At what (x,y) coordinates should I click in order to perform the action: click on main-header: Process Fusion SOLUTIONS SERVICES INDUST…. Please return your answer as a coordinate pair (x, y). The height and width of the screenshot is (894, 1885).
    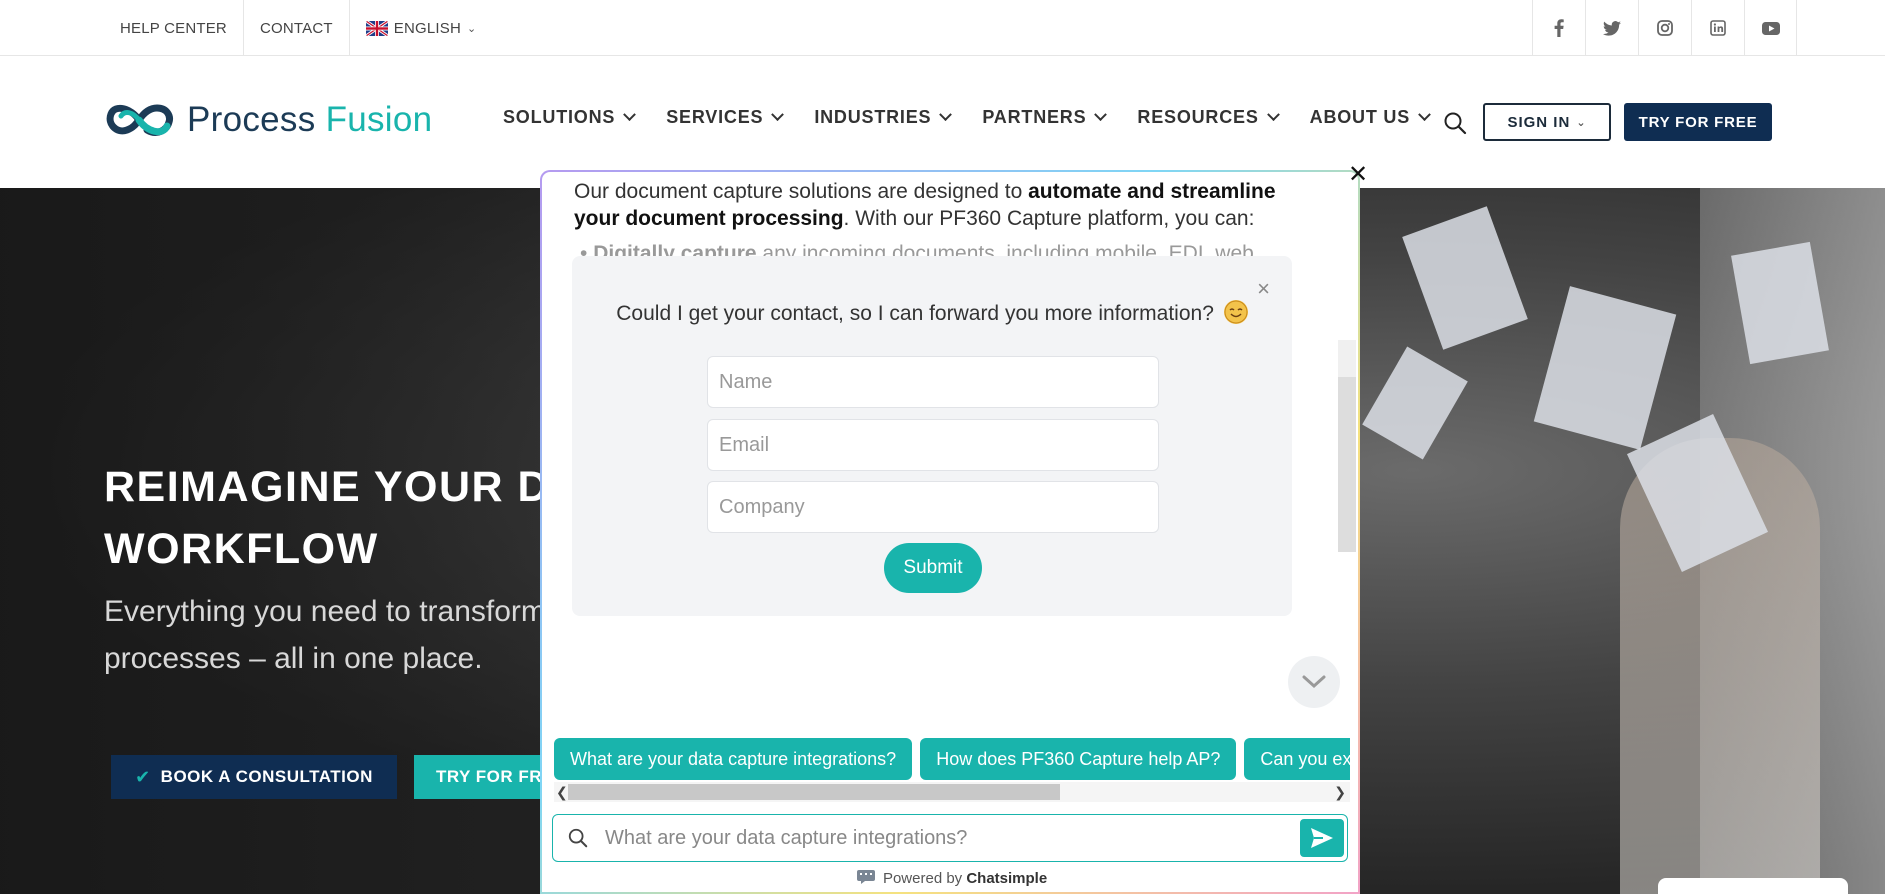
    Looking at the image, I should click on (942, 122).